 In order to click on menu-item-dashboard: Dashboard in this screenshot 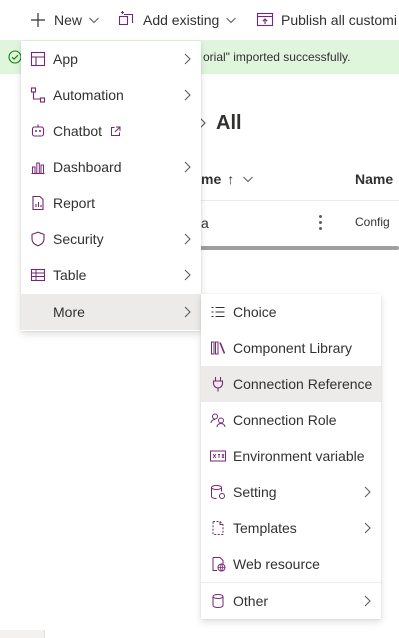, I will do `click(111, 167)`.